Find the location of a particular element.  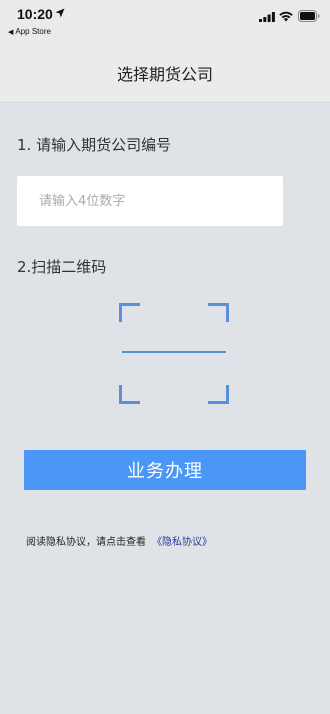

nav-bar: 选择期货公司 is located at coordinates (165, 71).